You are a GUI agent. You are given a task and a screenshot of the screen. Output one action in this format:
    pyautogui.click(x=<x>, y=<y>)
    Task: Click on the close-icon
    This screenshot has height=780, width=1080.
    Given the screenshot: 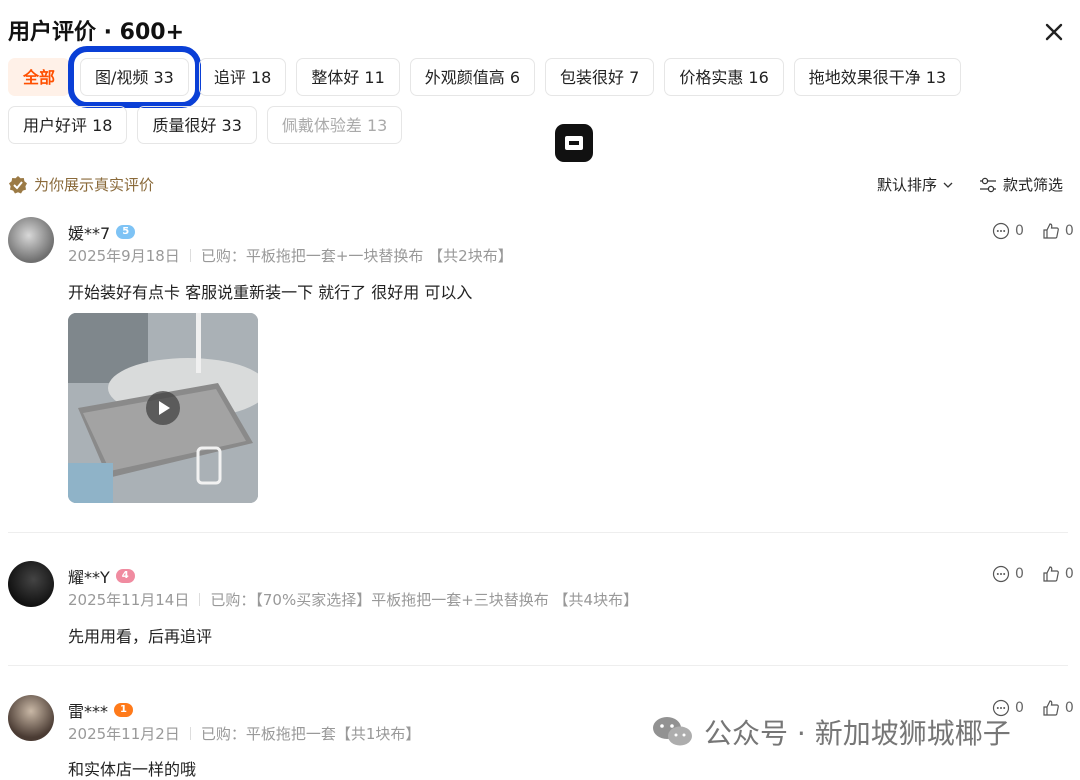 What is the action you would take?
    pyautogui.click(x=1054, y=32)
    